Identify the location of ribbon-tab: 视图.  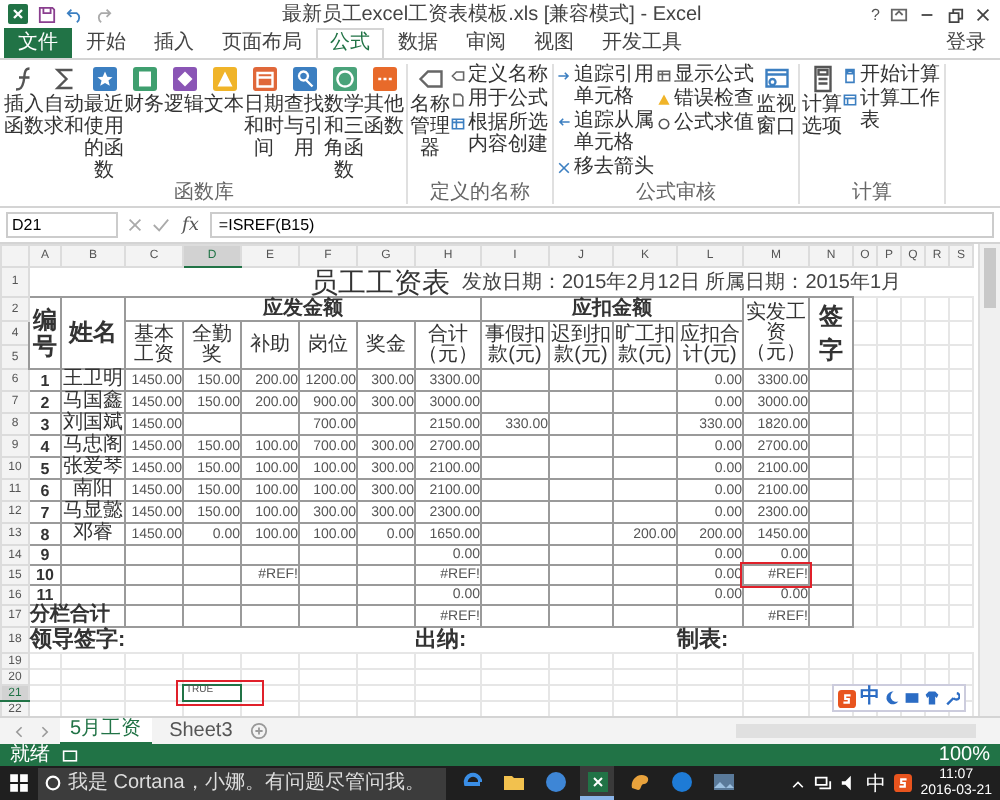
(554, 43).